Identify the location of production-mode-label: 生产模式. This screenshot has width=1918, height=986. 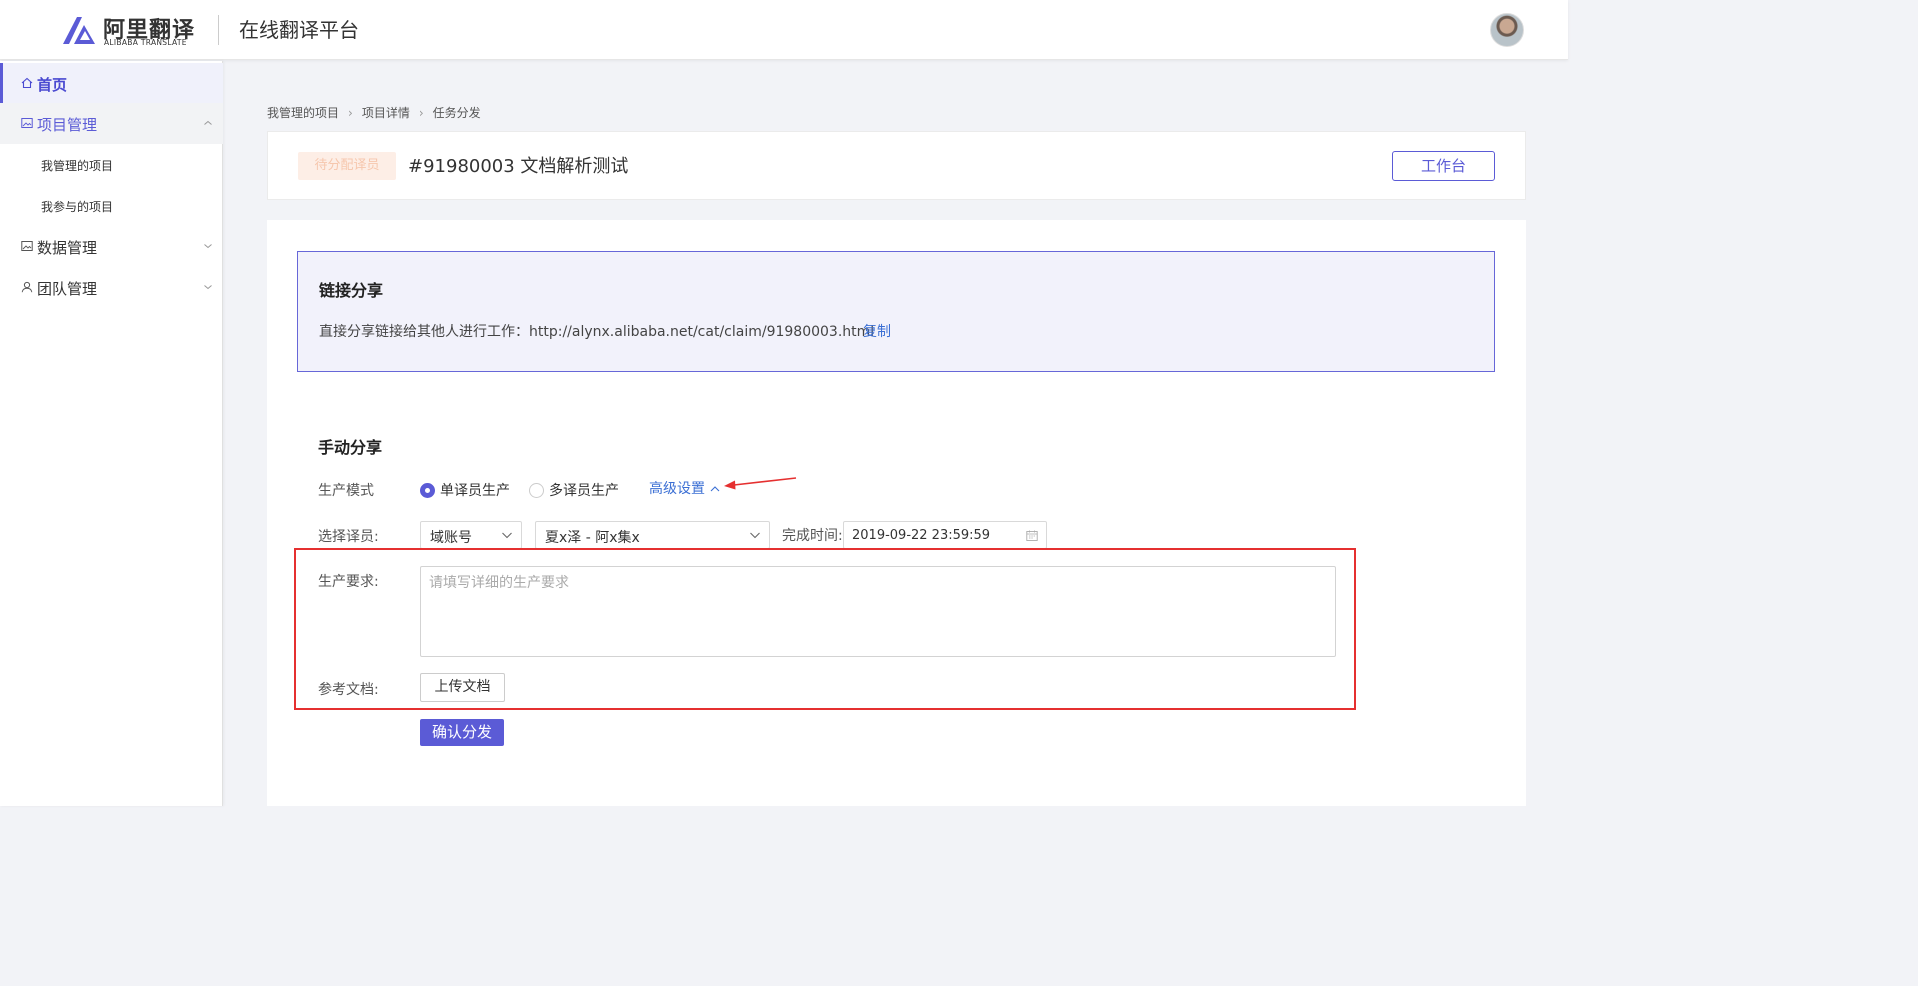
(346, 491).